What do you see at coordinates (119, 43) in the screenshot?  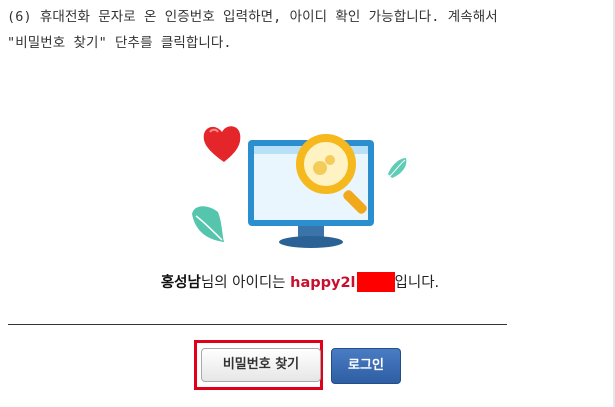 I see `instruction-line-2: "비밀번호 찾기" 단추를 클릭합니다.` at bounding box center [119, 43].